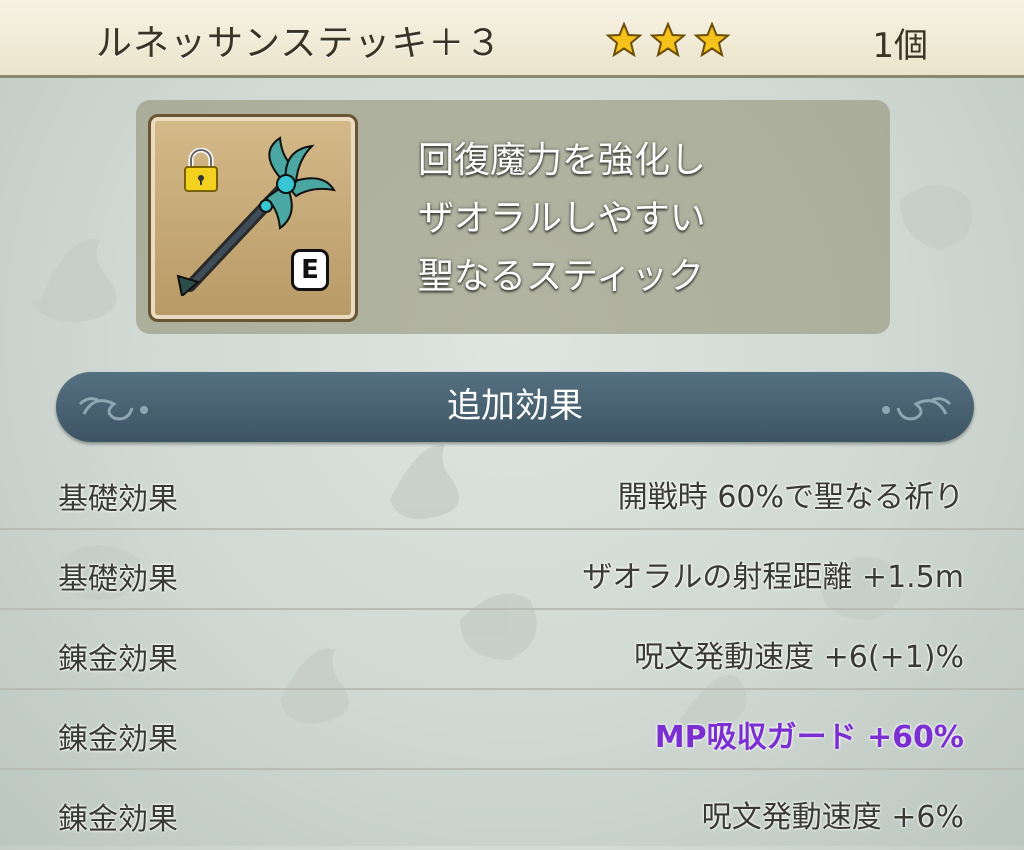 This screenshot has height=850, width=1024. I want to click on section-title: 追加効果, so click(515, 406).